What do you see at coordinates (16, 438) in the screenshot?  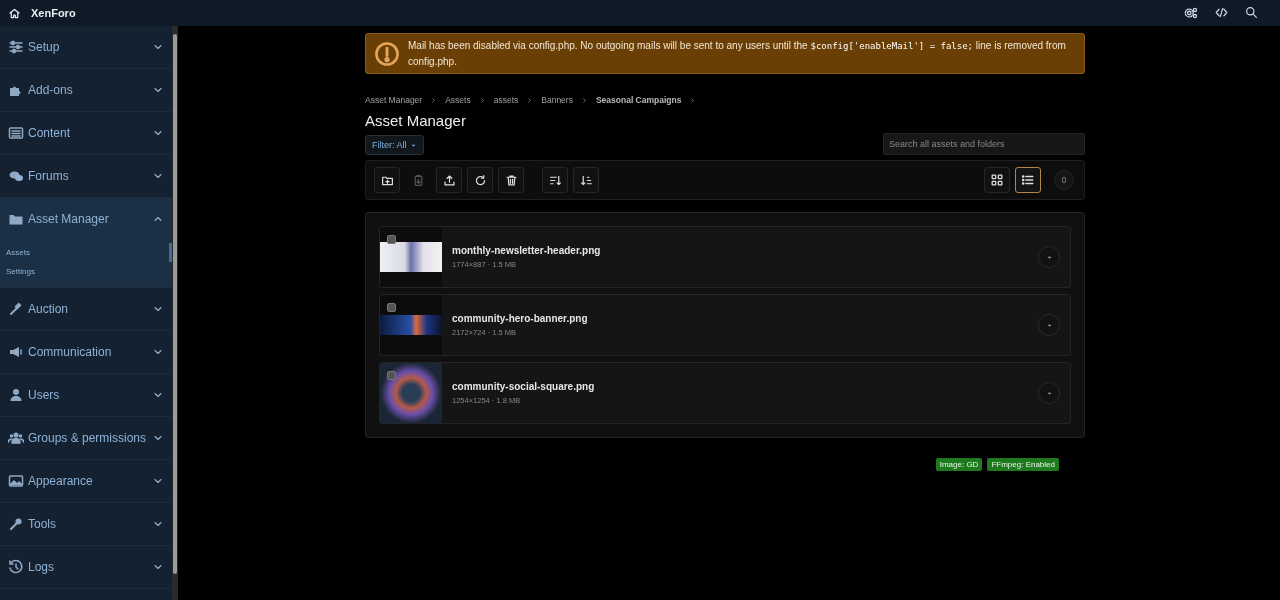 I see `users-icon` at bounding box center [16, 438].